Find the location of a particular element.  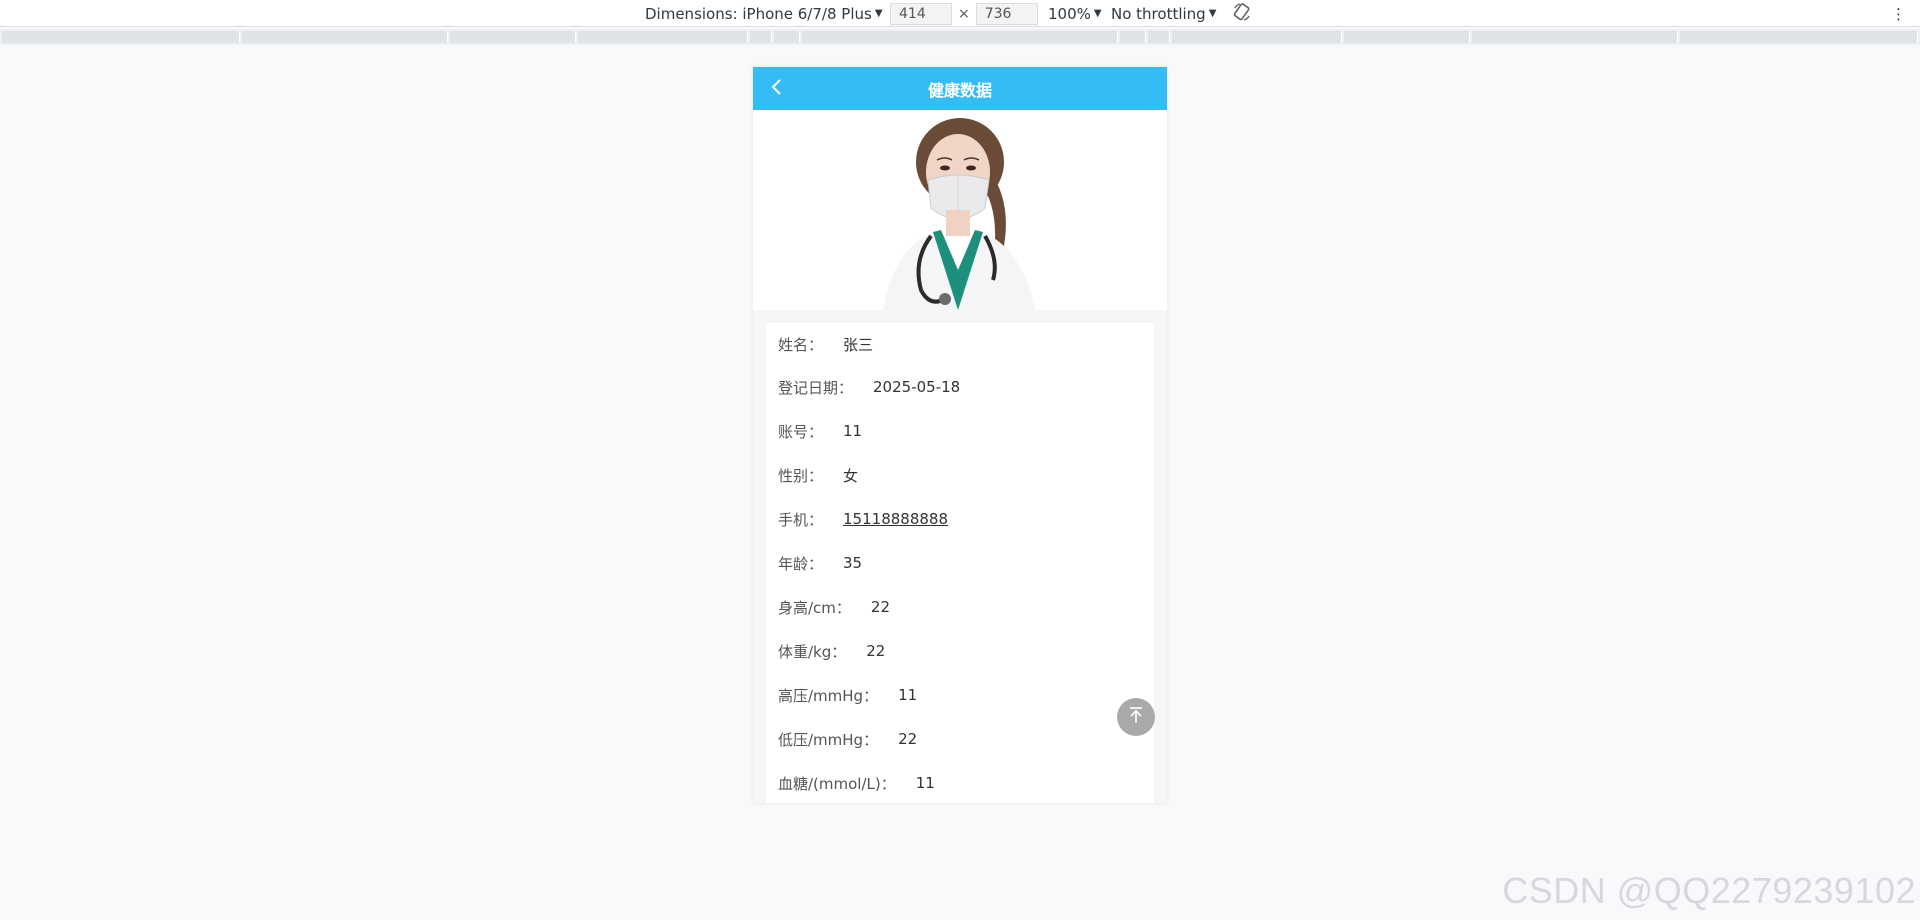

rotate-button is located at coordinates (1242, 13).